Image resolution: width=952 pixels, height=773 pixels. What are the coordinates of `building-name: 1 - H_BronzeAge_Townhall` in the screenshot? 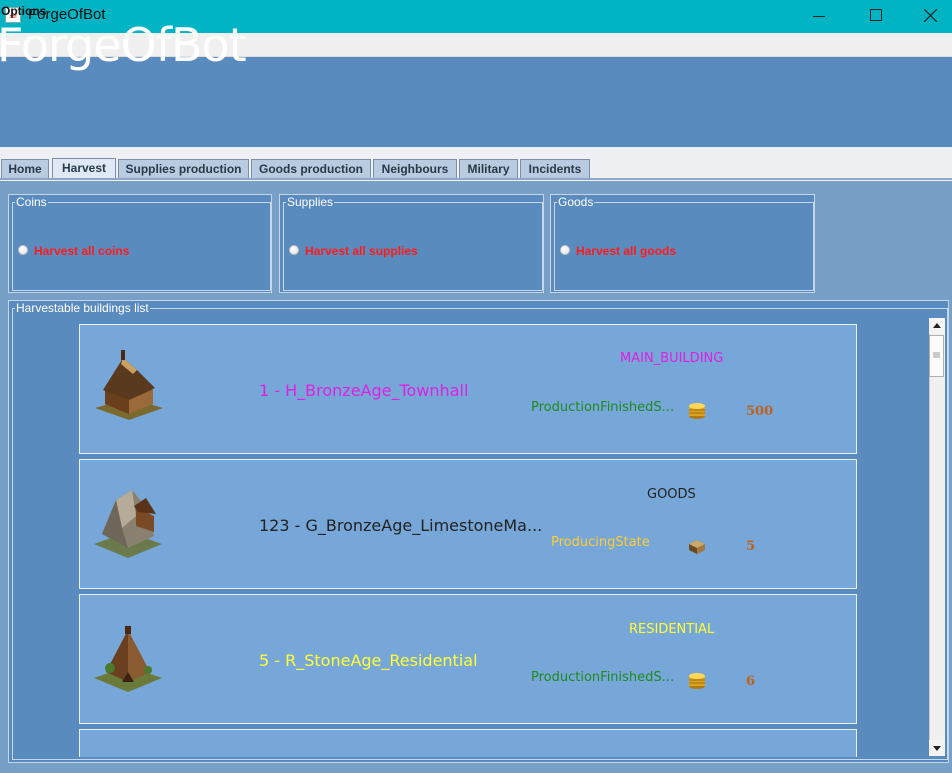 It's located at (364, 390).